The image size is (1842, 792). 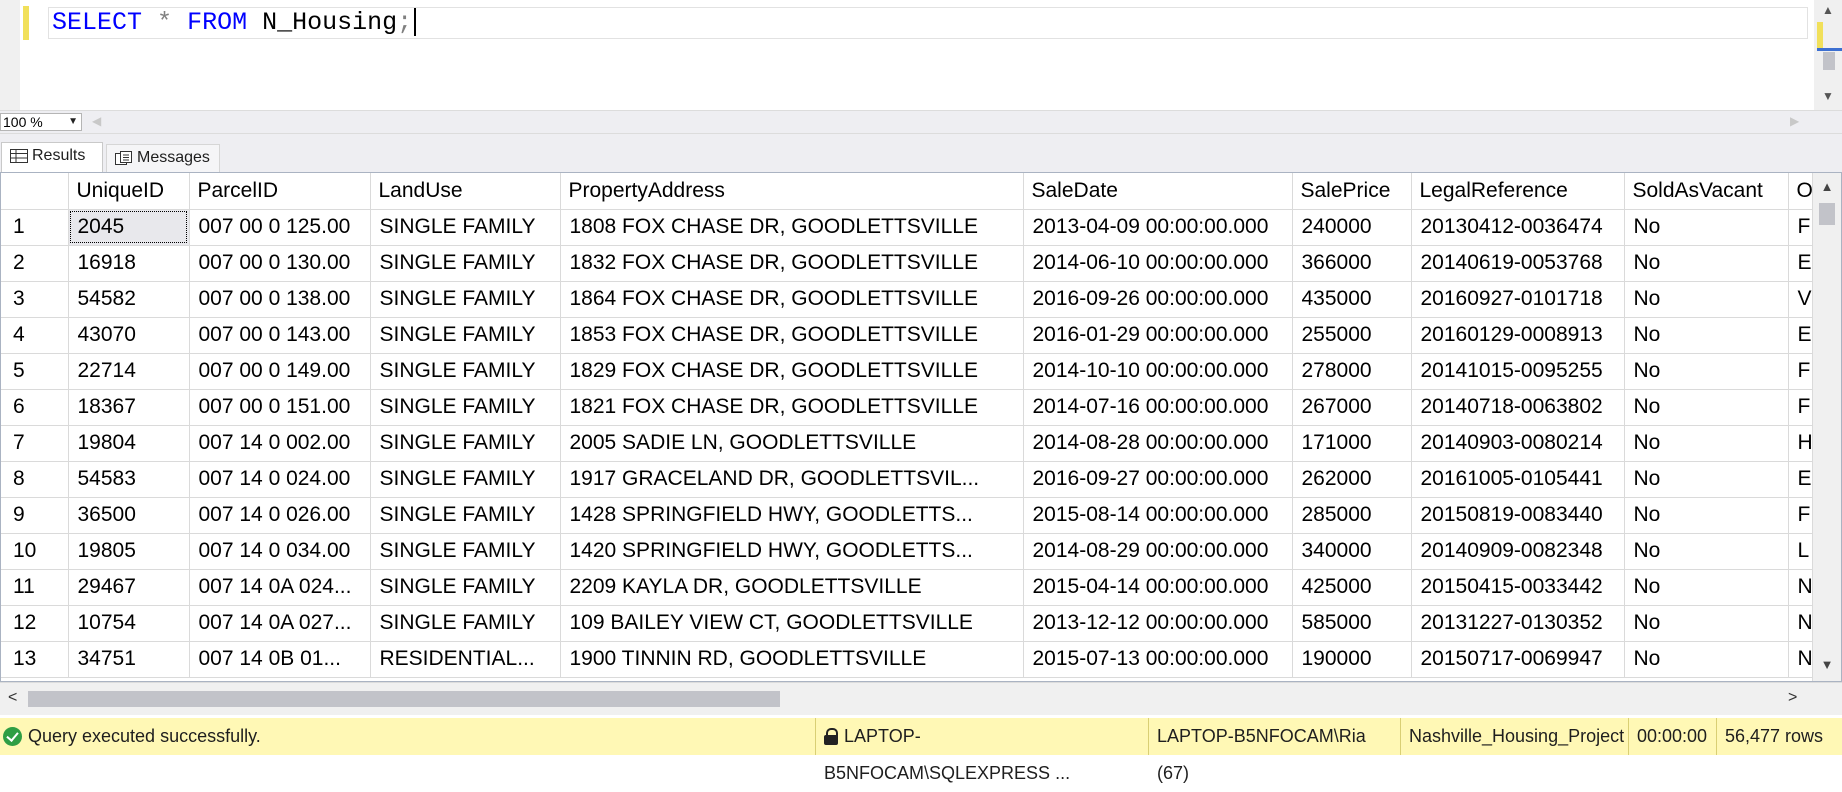 What do you see at coordinates (1158, 263) in the screenshot?
I see `table-cell: 2014-06-10 00:00:00.000` at bounding box center [1158, 263].